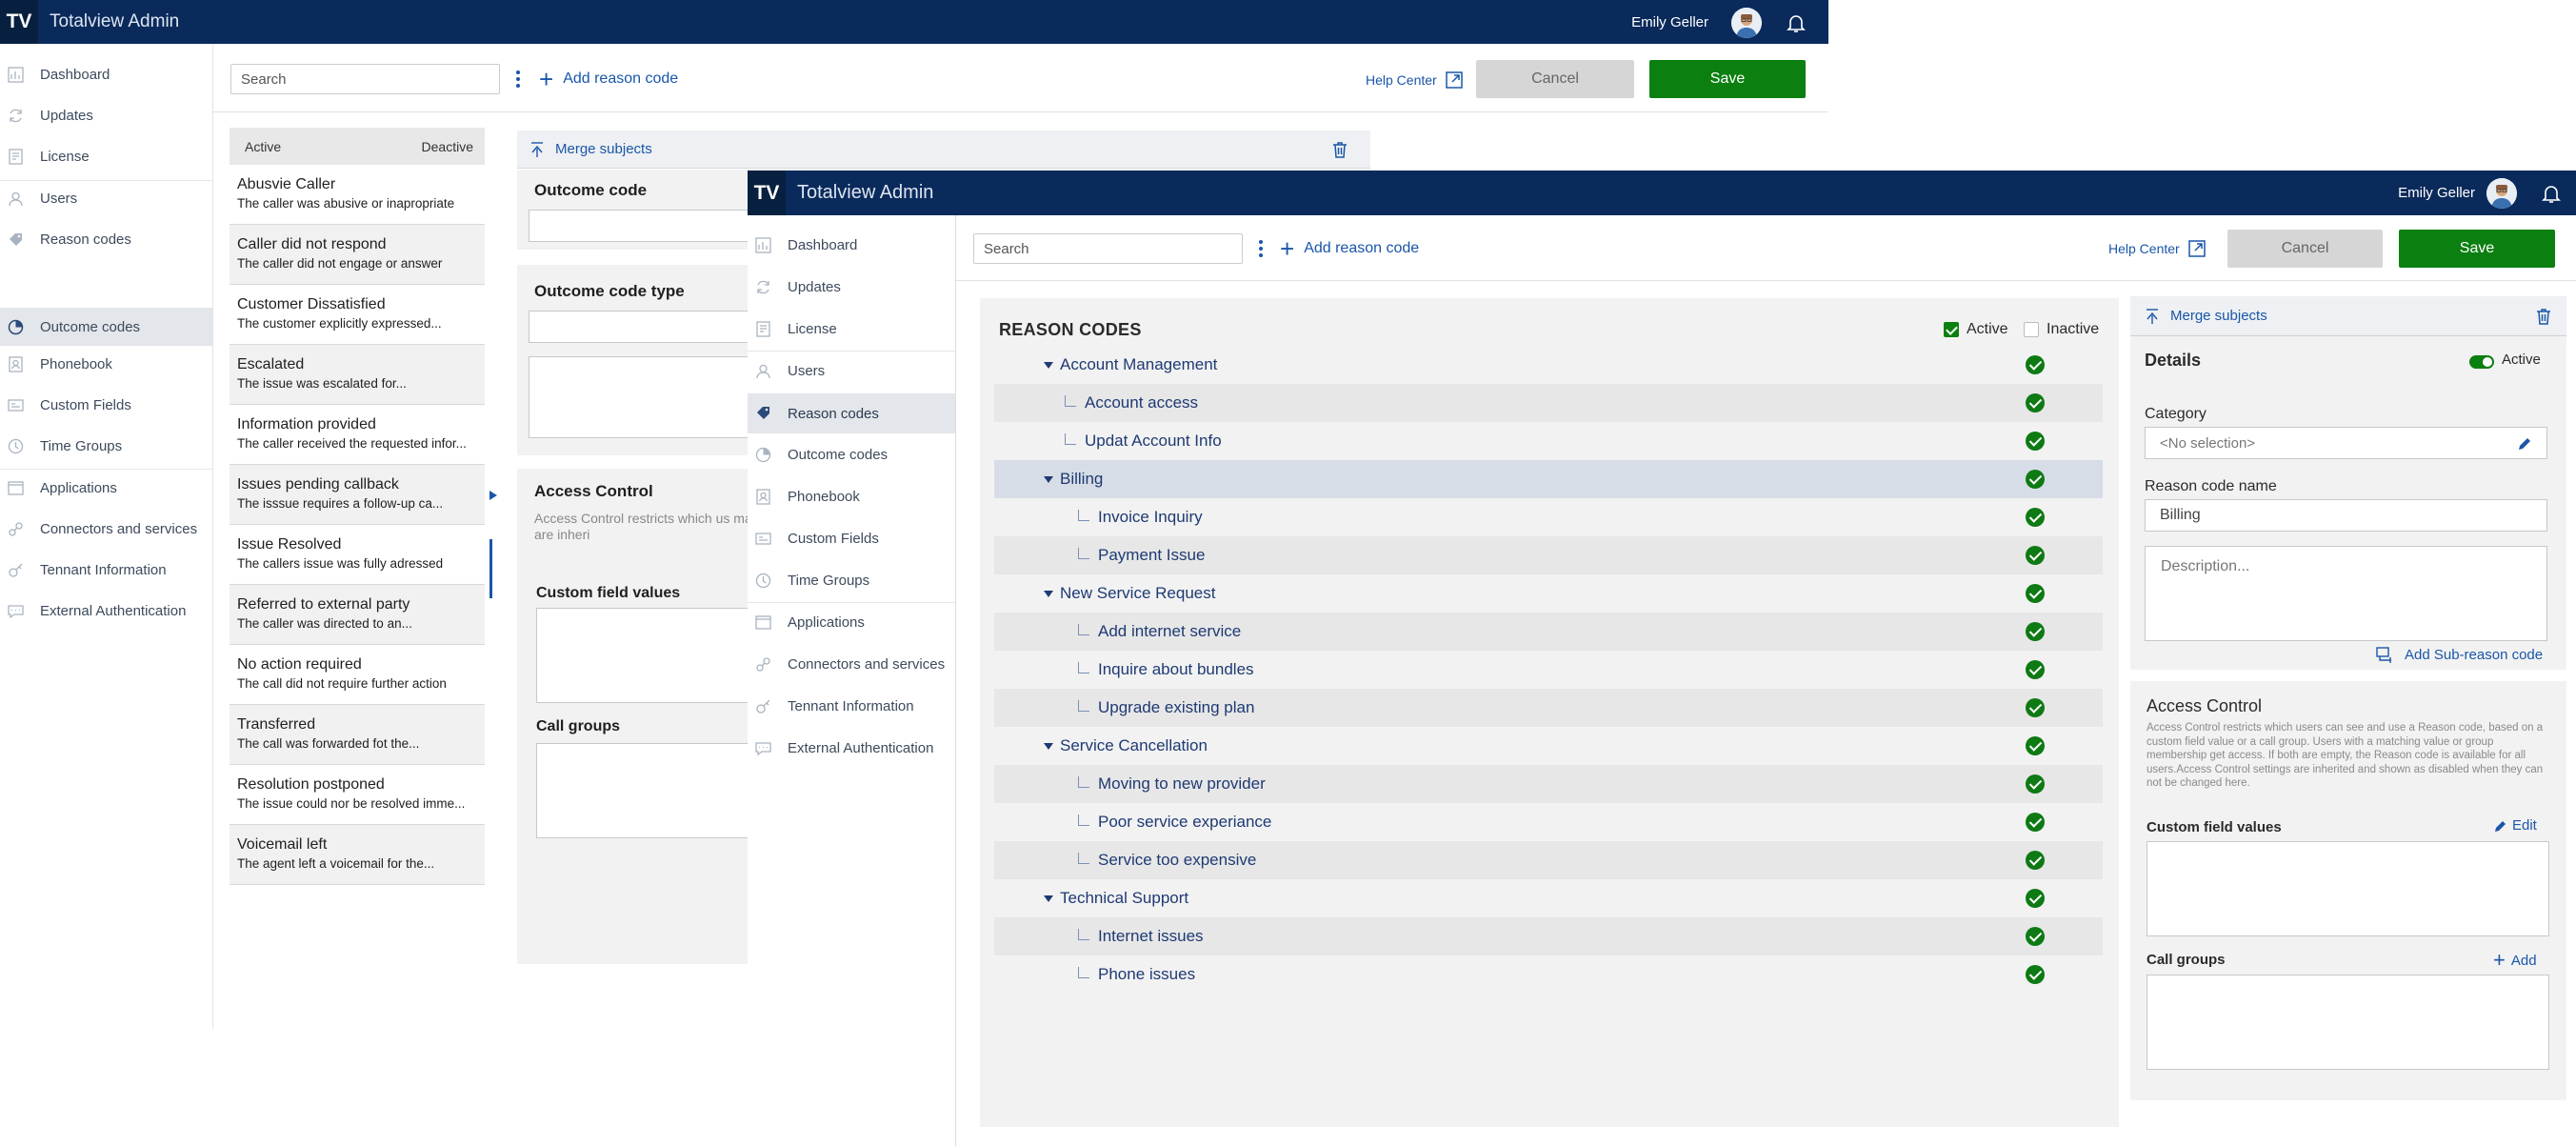 This screenshot has width=2576, height=1146. Describe the element at coordinates (1976, 330) in the screenshot. I see `filter-active: Active` at that location.